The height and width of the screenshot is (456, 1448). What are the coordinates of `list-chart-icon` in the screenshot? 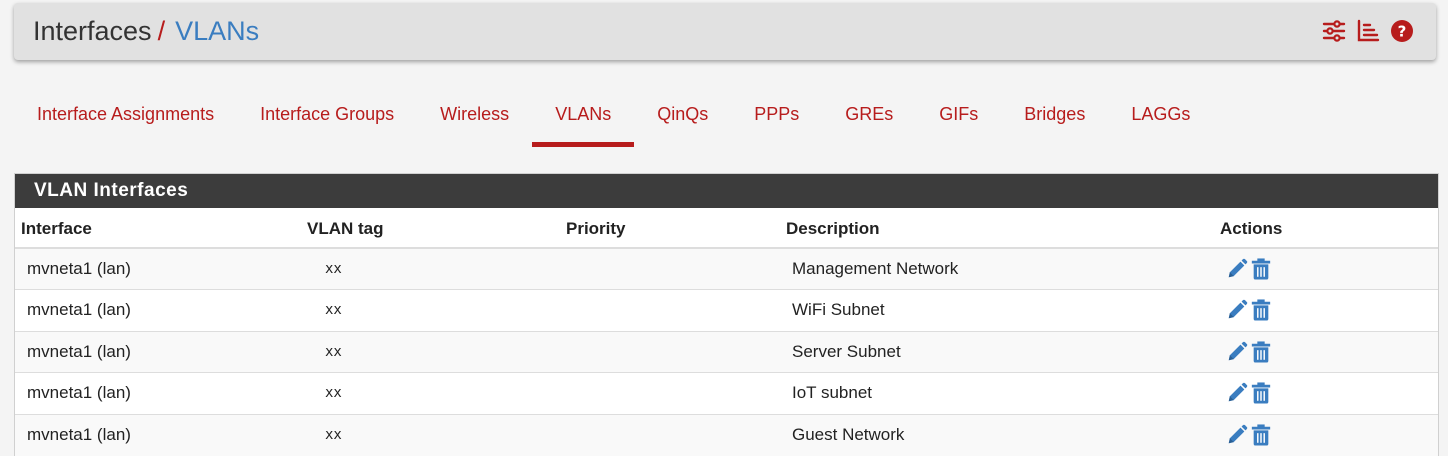 It's located at (1368, 31).